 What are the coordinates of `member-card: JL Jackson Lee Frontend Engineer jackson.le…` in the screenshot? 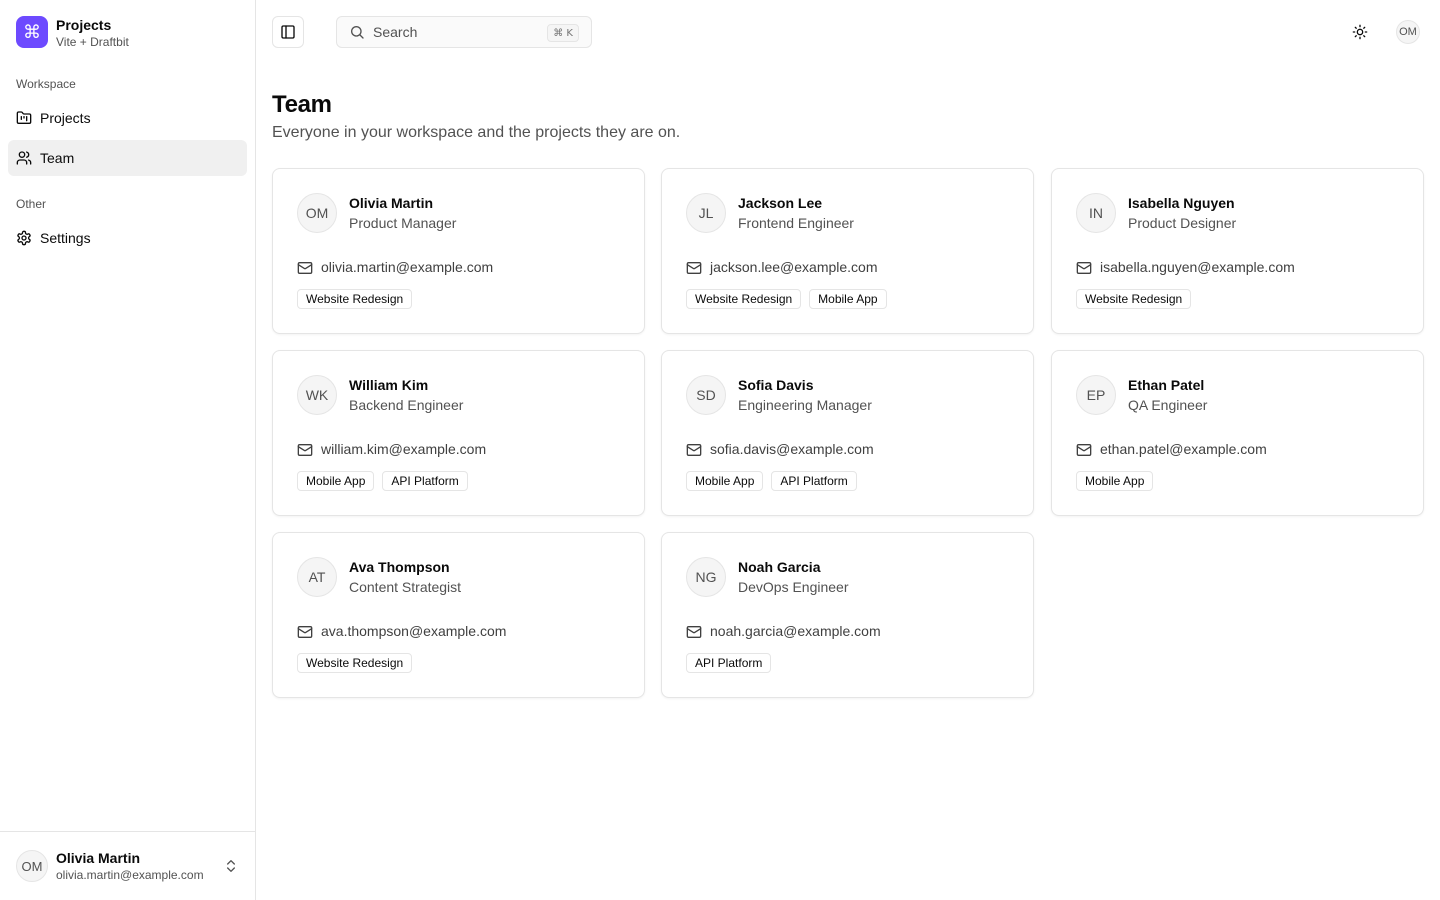 It's located at (847, 251).